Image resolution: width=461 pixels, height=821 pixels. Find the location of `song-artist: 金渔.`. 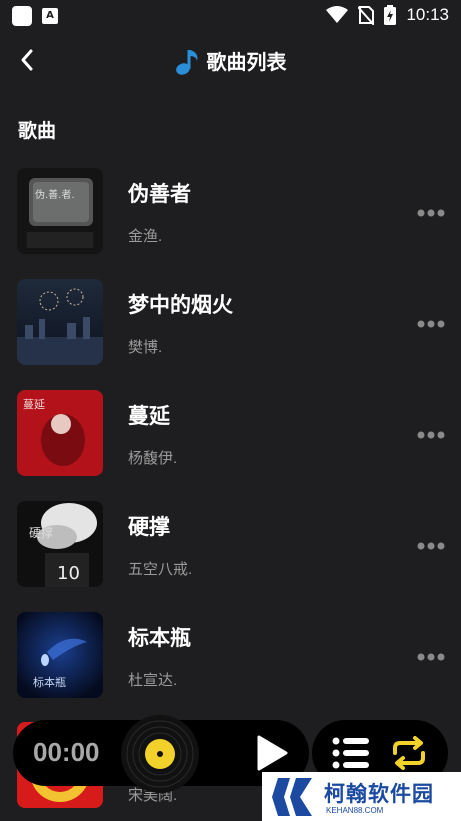

song-artist: 金渔. is located at coordinates (145, 236).